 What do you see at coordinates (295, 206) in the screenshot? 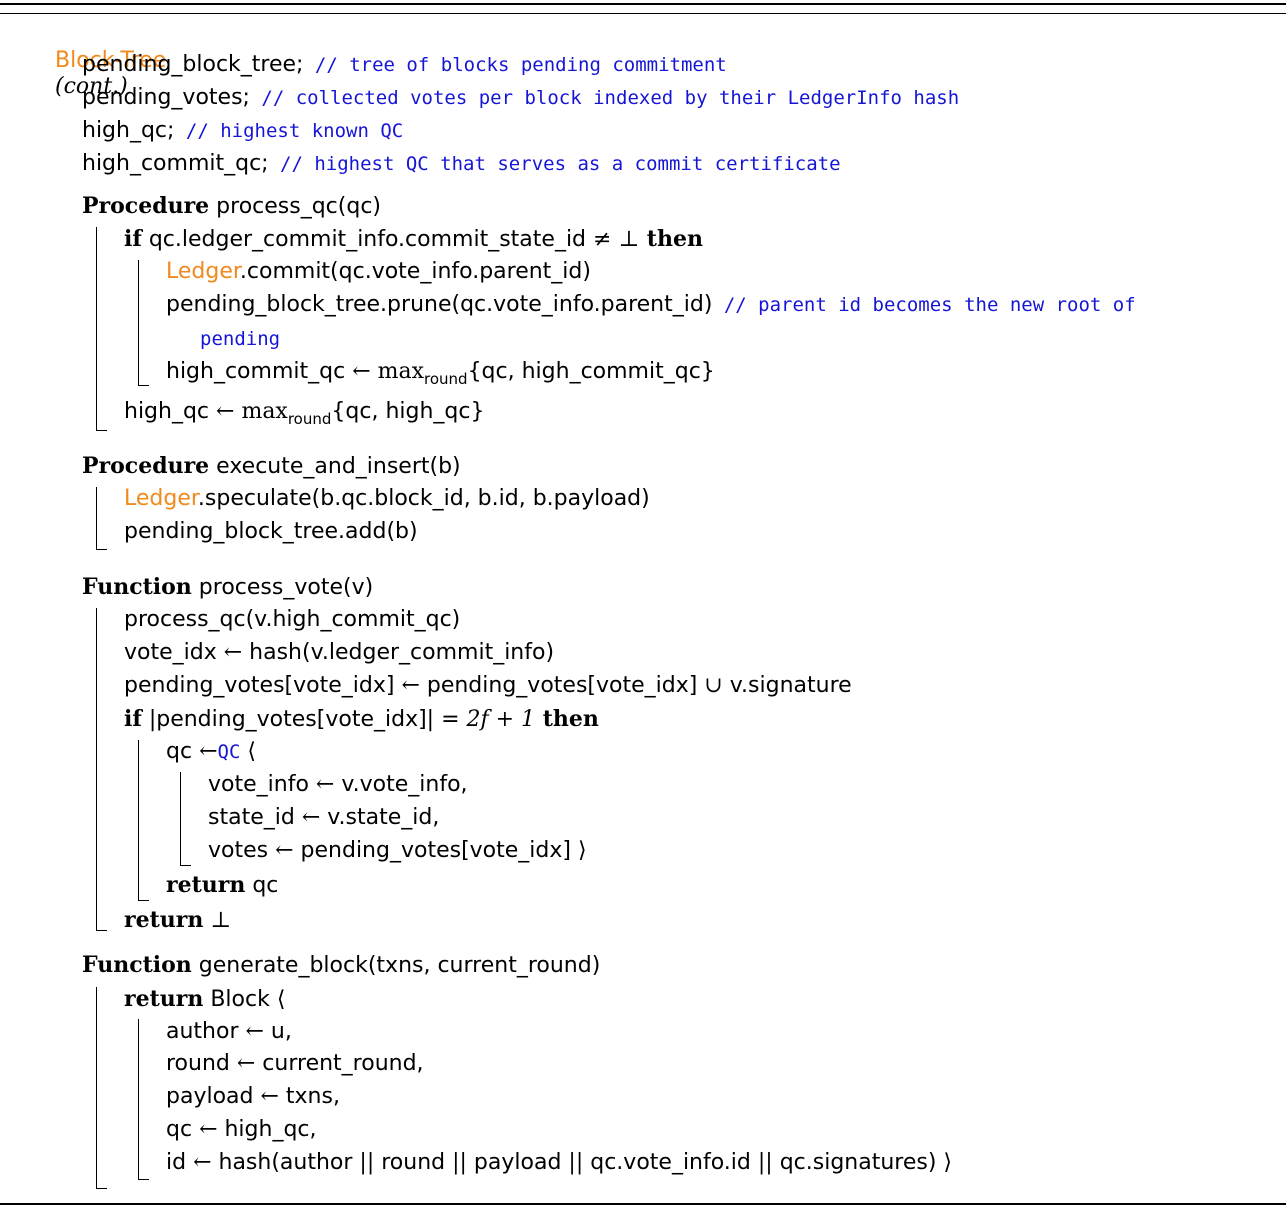
I see `code-text: process_qc(qc)` at bounding box center [295, 206].